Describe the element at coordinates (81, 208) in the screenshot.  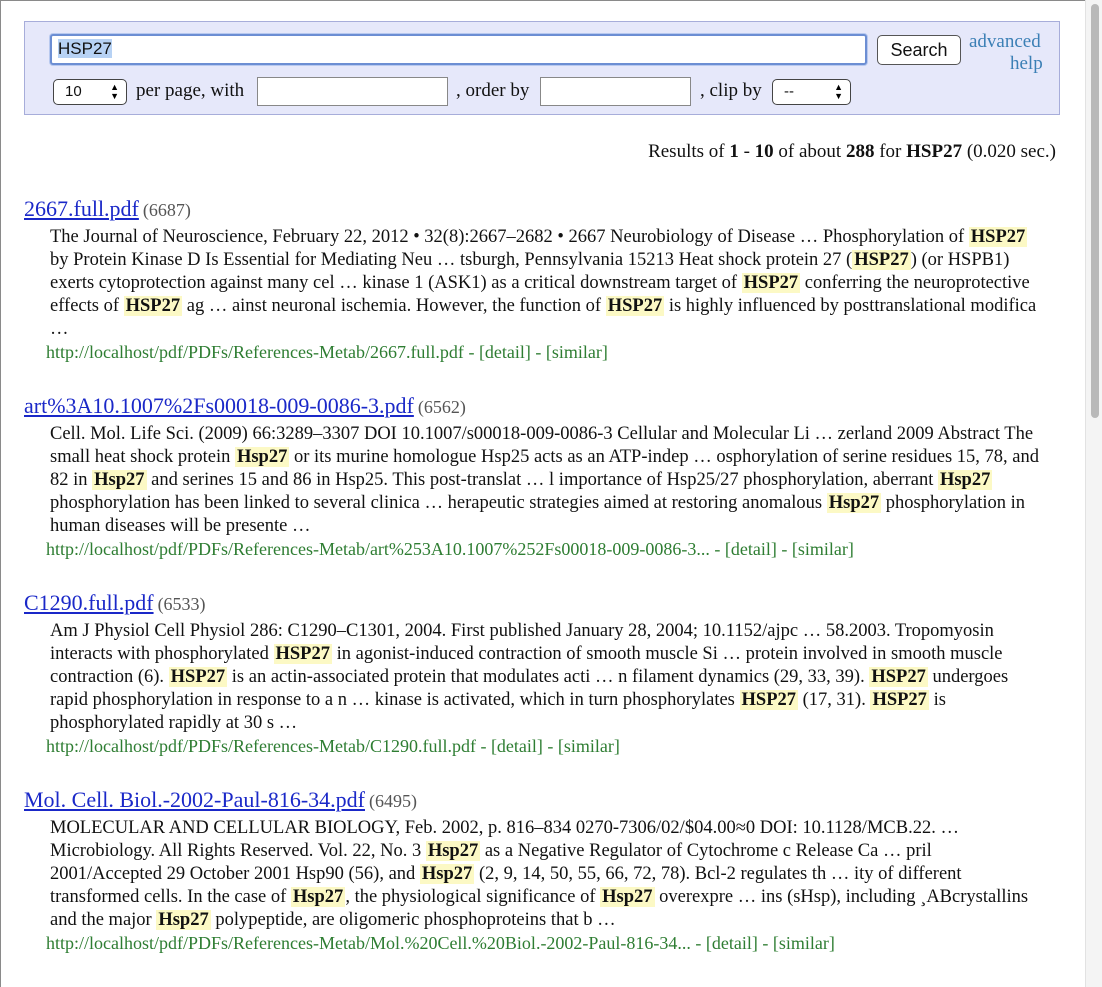
I see `result-title-link: 2667.full.pdf` at that location.